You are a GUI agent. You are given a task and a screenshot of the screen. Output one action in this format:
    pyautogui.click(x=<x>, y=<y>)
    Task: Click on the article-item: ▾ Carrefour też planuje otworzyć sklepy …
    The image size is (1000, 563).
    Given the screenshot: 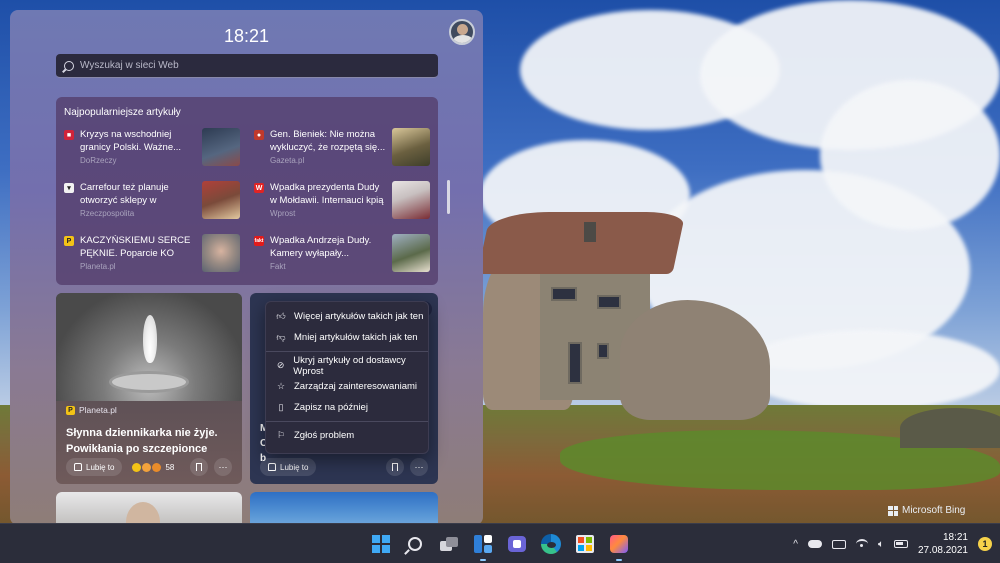 What is the action you would take?
    pyautogui.click(x=152, y=200)
    